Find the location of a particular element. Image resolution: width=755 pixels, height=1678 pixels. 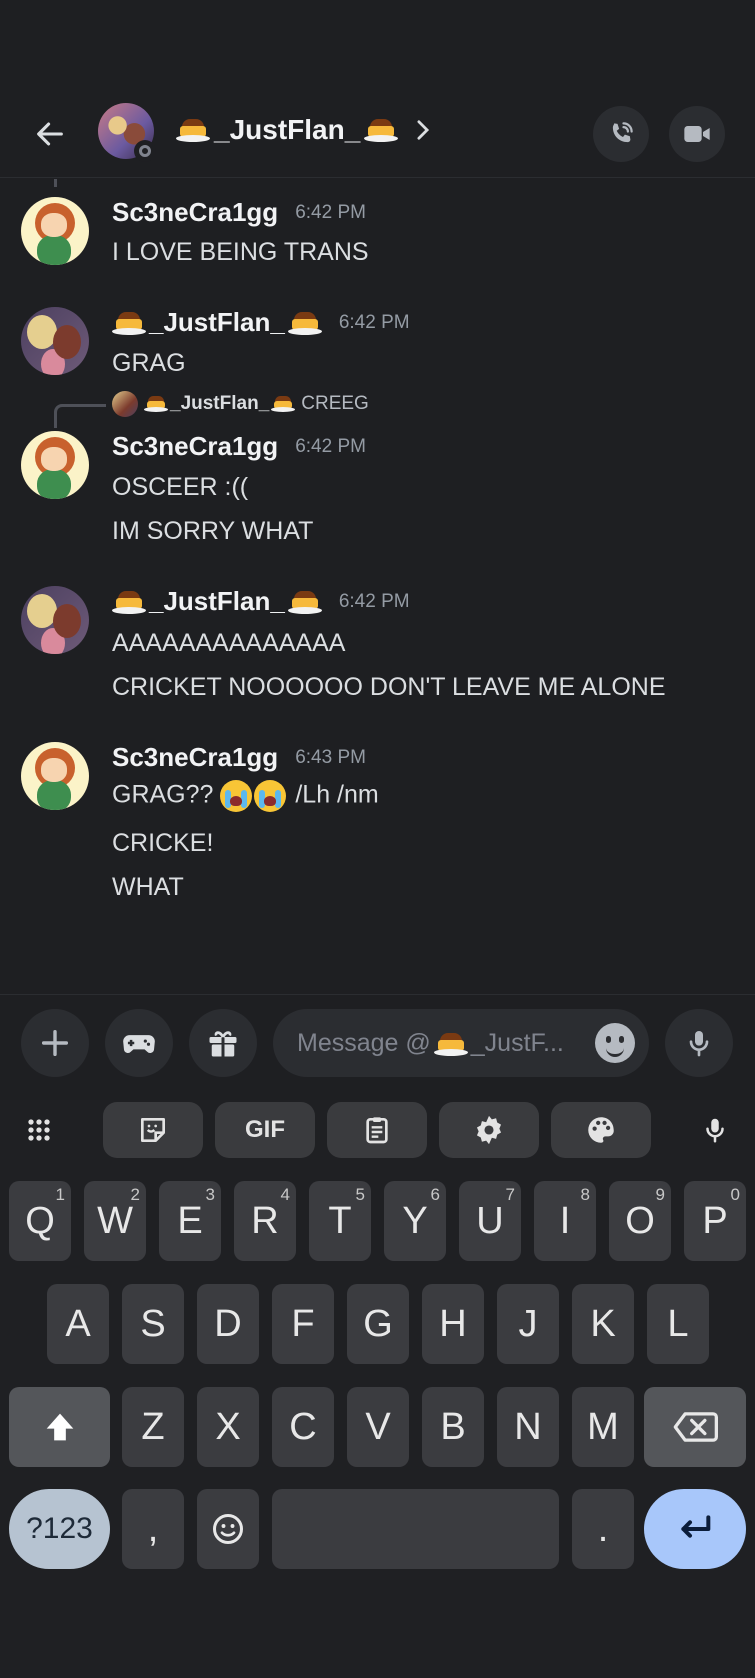

voice-call-button is located at coordinates (621, 134).